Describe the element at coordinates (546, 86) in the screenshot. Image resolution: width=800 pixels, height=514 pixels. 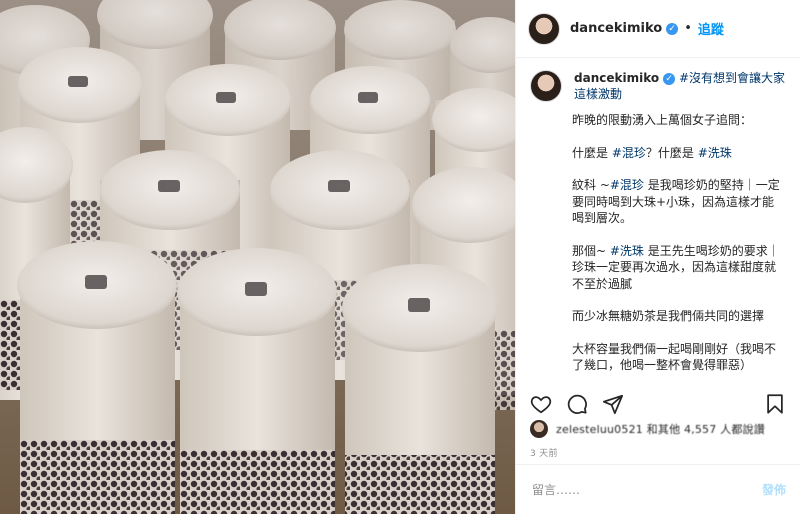
I see `caption-avatar` at that location.